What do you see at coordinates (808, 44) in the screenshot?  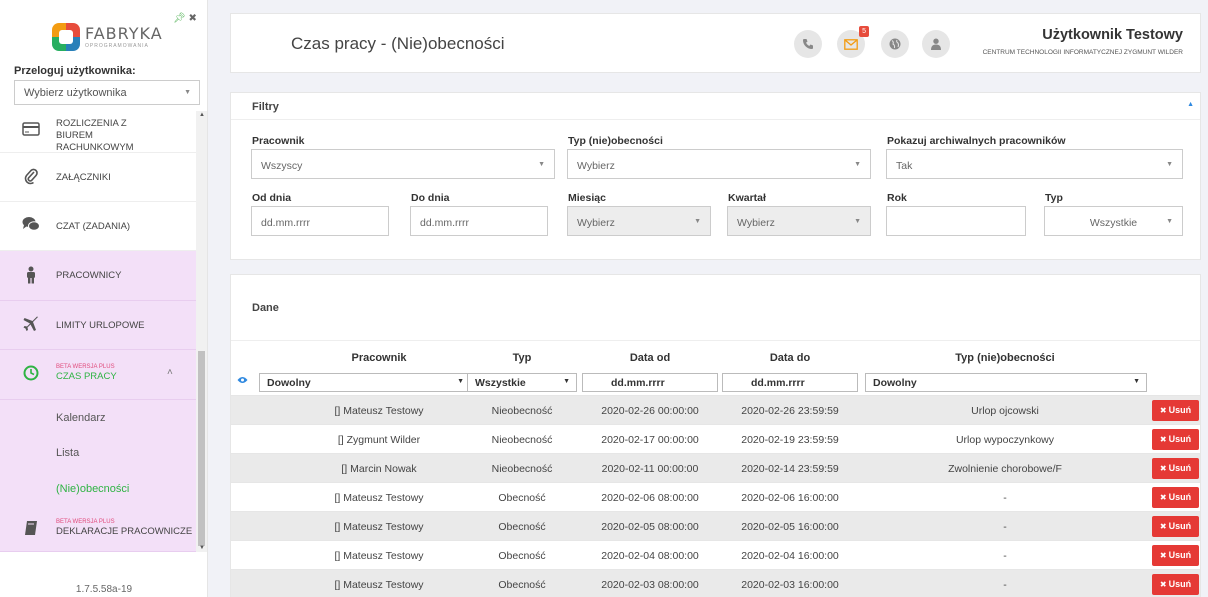 I see `phone-icon` at bounding box center [808, 44].